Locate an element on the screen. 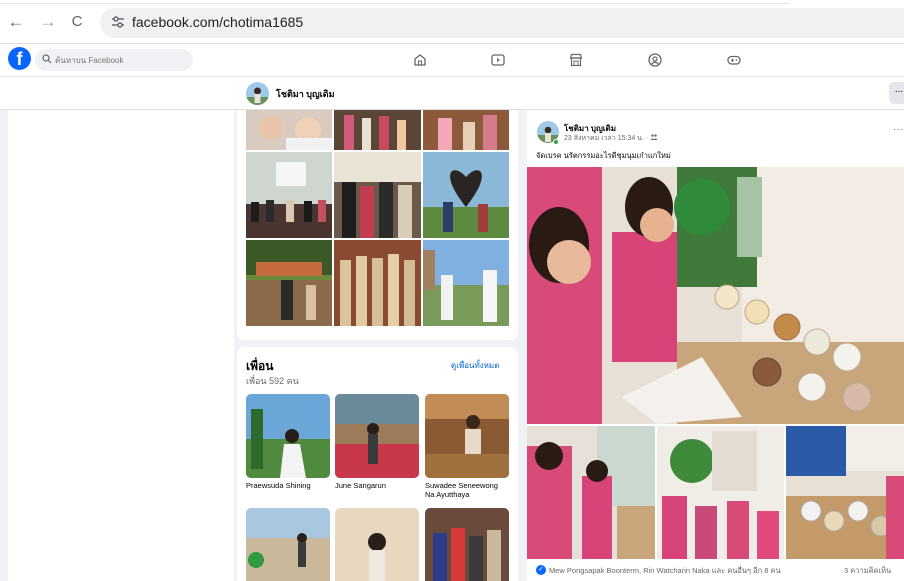 This screenshot has height=581, width=904. friend-tile: Suwadee Seneewong Na Ayutthaya is located at coordinates (467, 446).